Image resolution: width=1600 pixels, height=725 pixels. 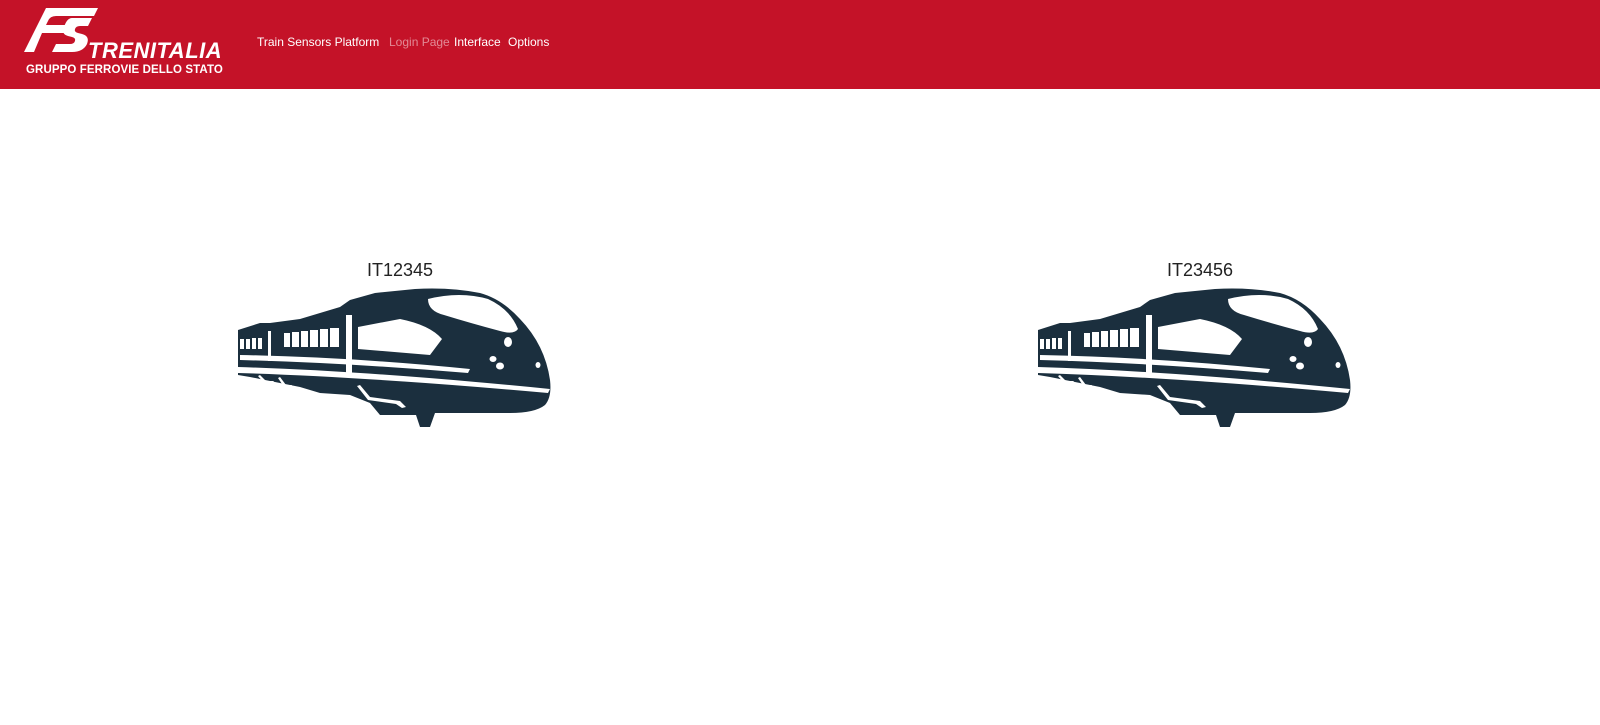 I want to click on nav-app-title: Train Sensors Platform, so click(x=318, y=42).